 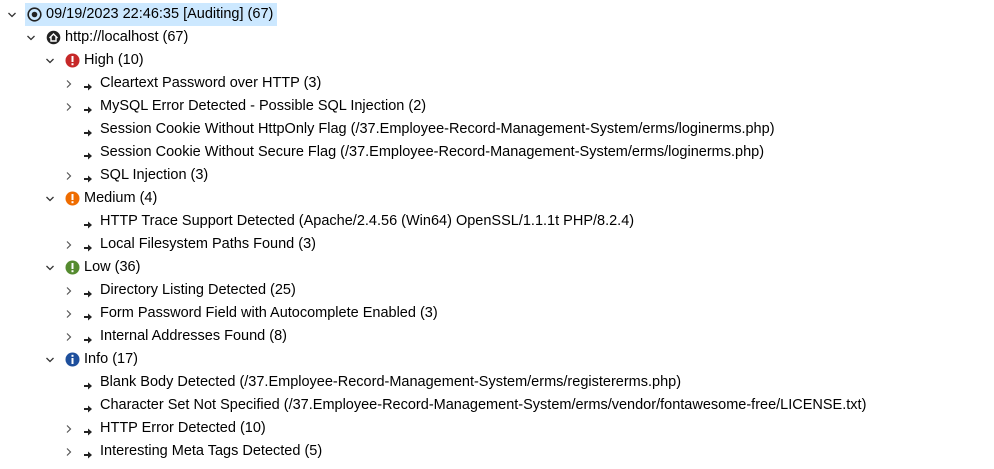 I want to click on alert-item: Internal Addresses Found (8), so click(x=175, y=336).